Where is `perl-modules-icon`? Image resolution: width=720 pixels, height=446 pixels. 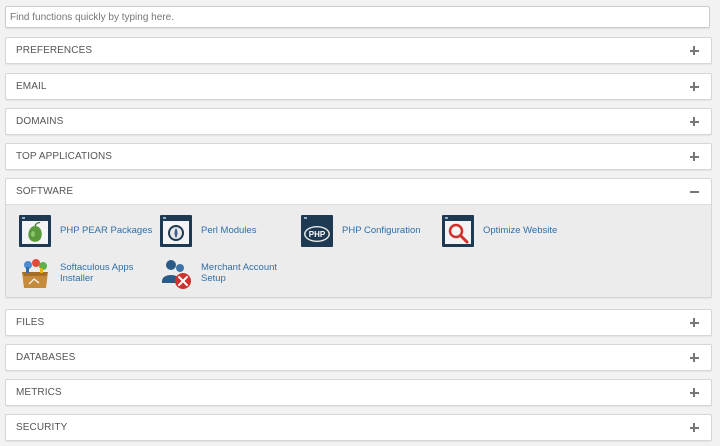
perl-modules-icon is located at coordinates (176, 231).